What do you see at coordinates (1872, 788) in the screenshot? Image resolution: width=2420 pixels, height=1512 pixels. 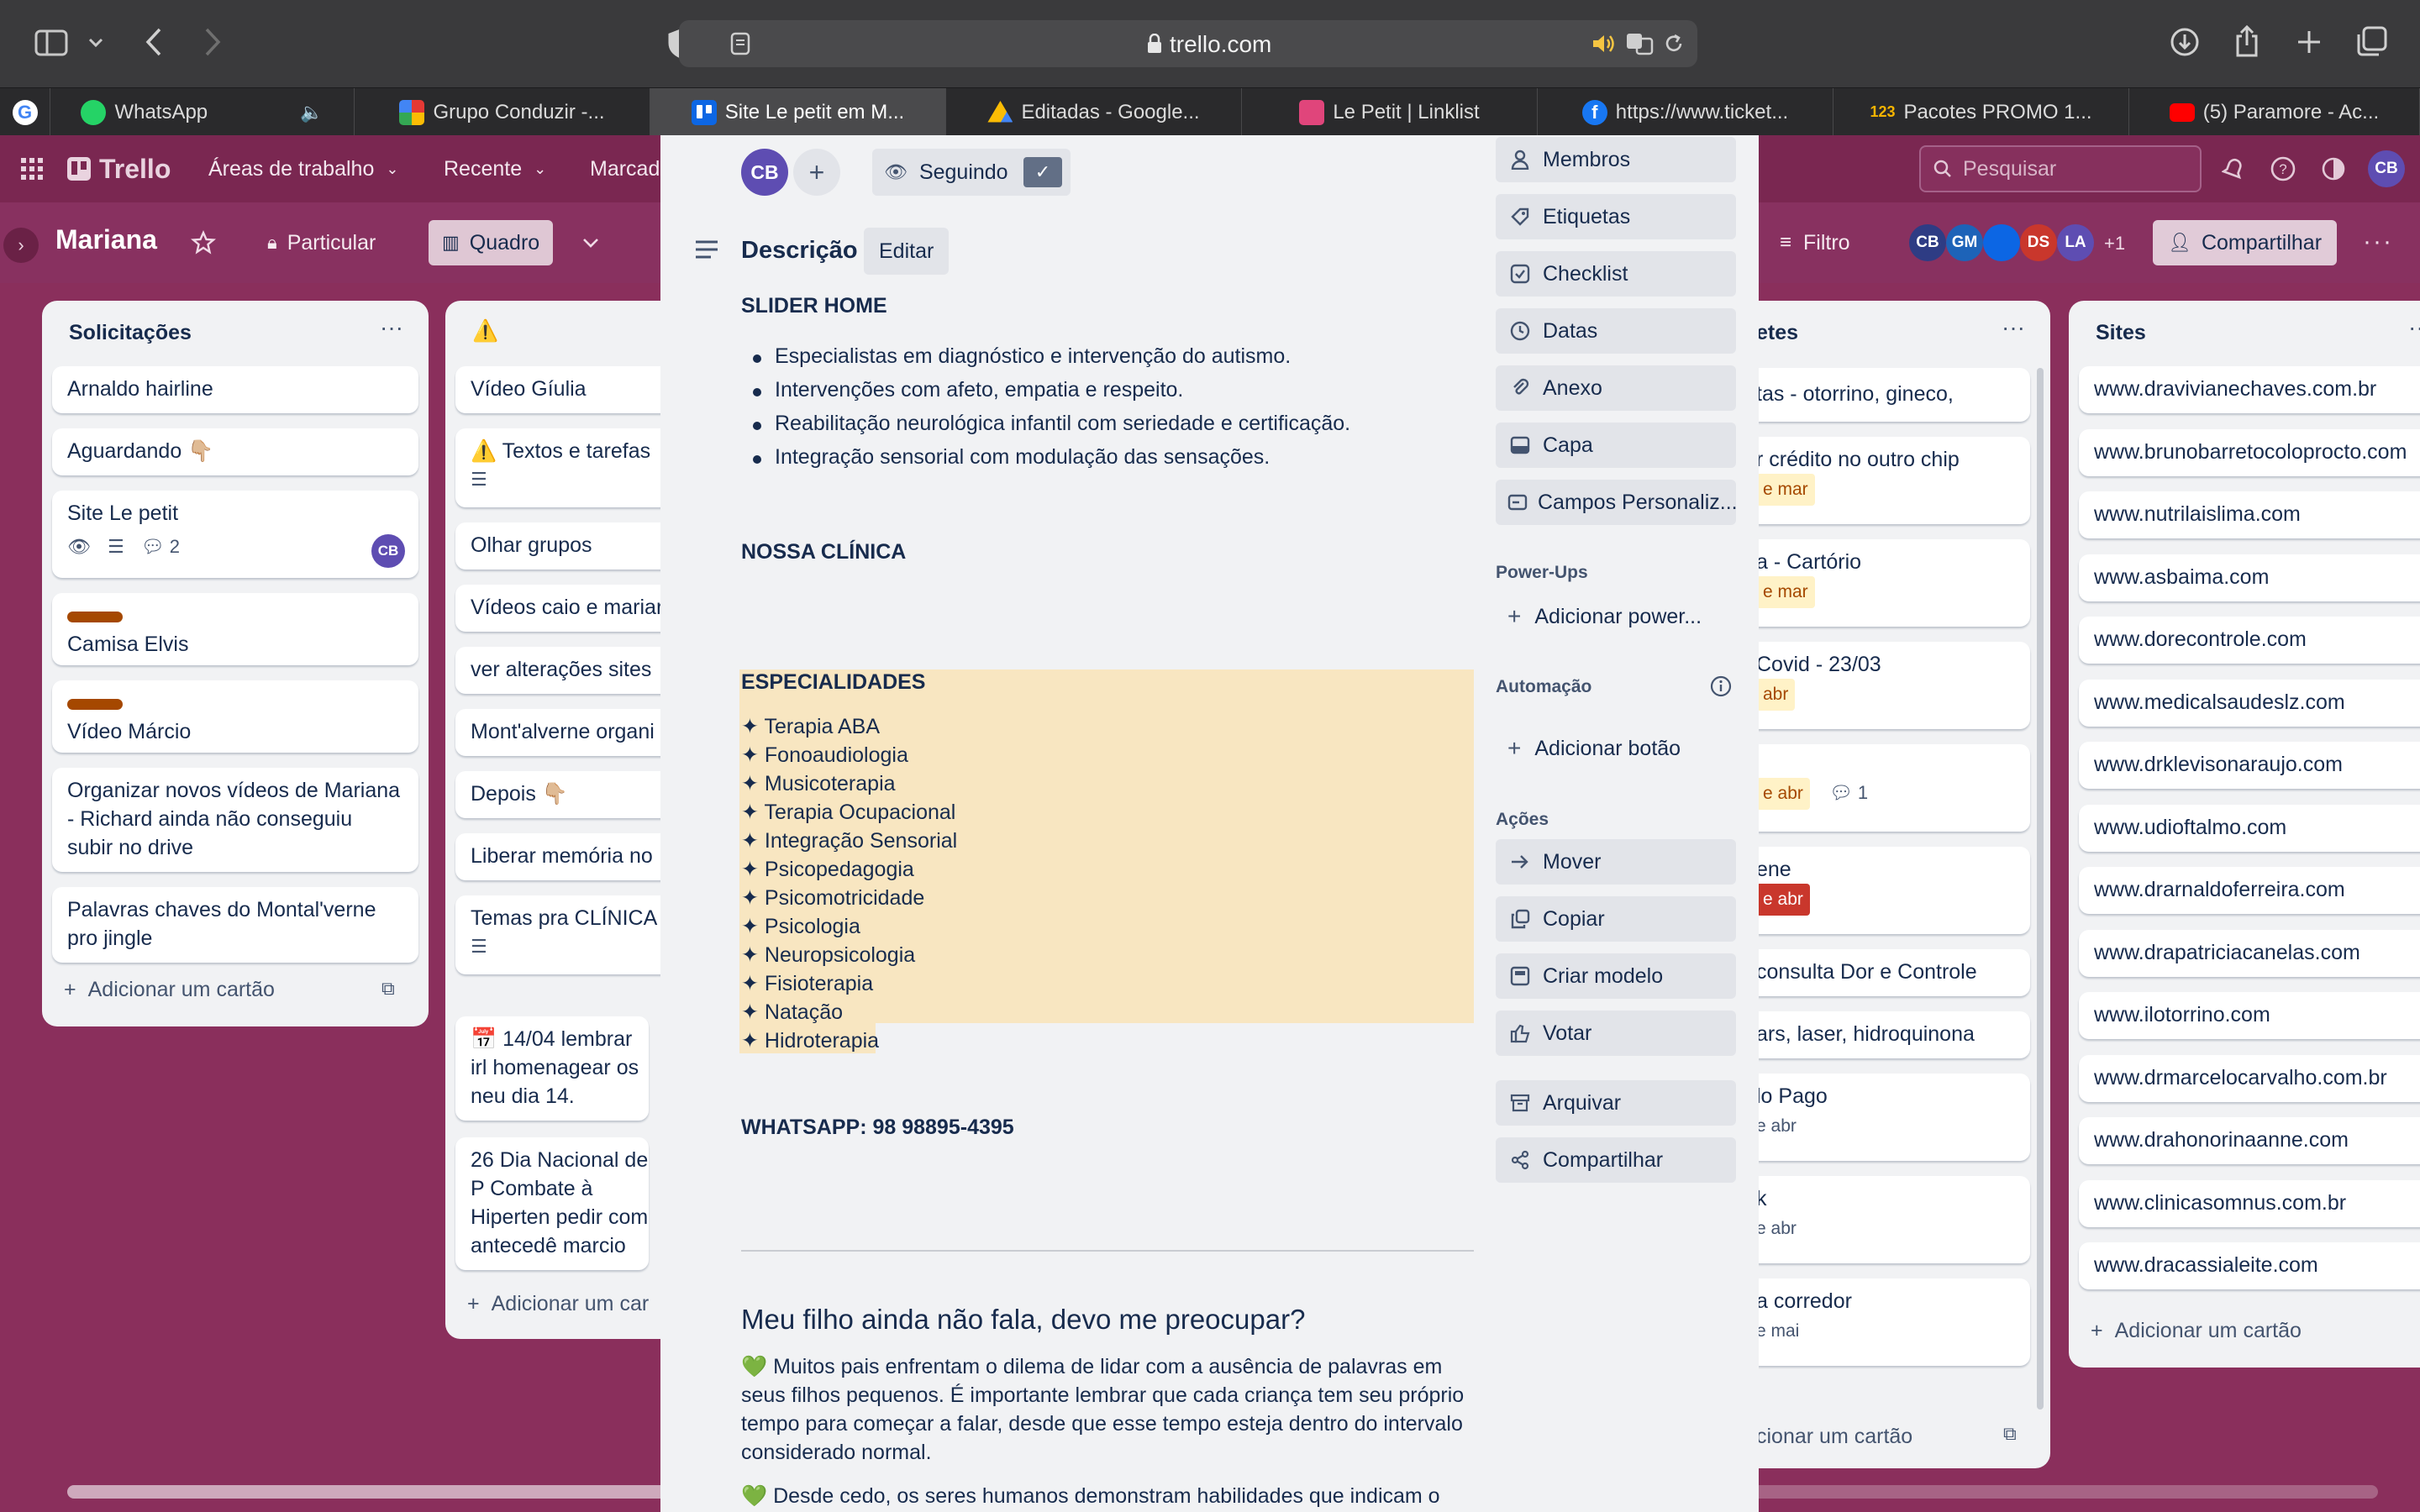 I see `card: e abr 💬︎ 1` at bounding box center [1872, 788].